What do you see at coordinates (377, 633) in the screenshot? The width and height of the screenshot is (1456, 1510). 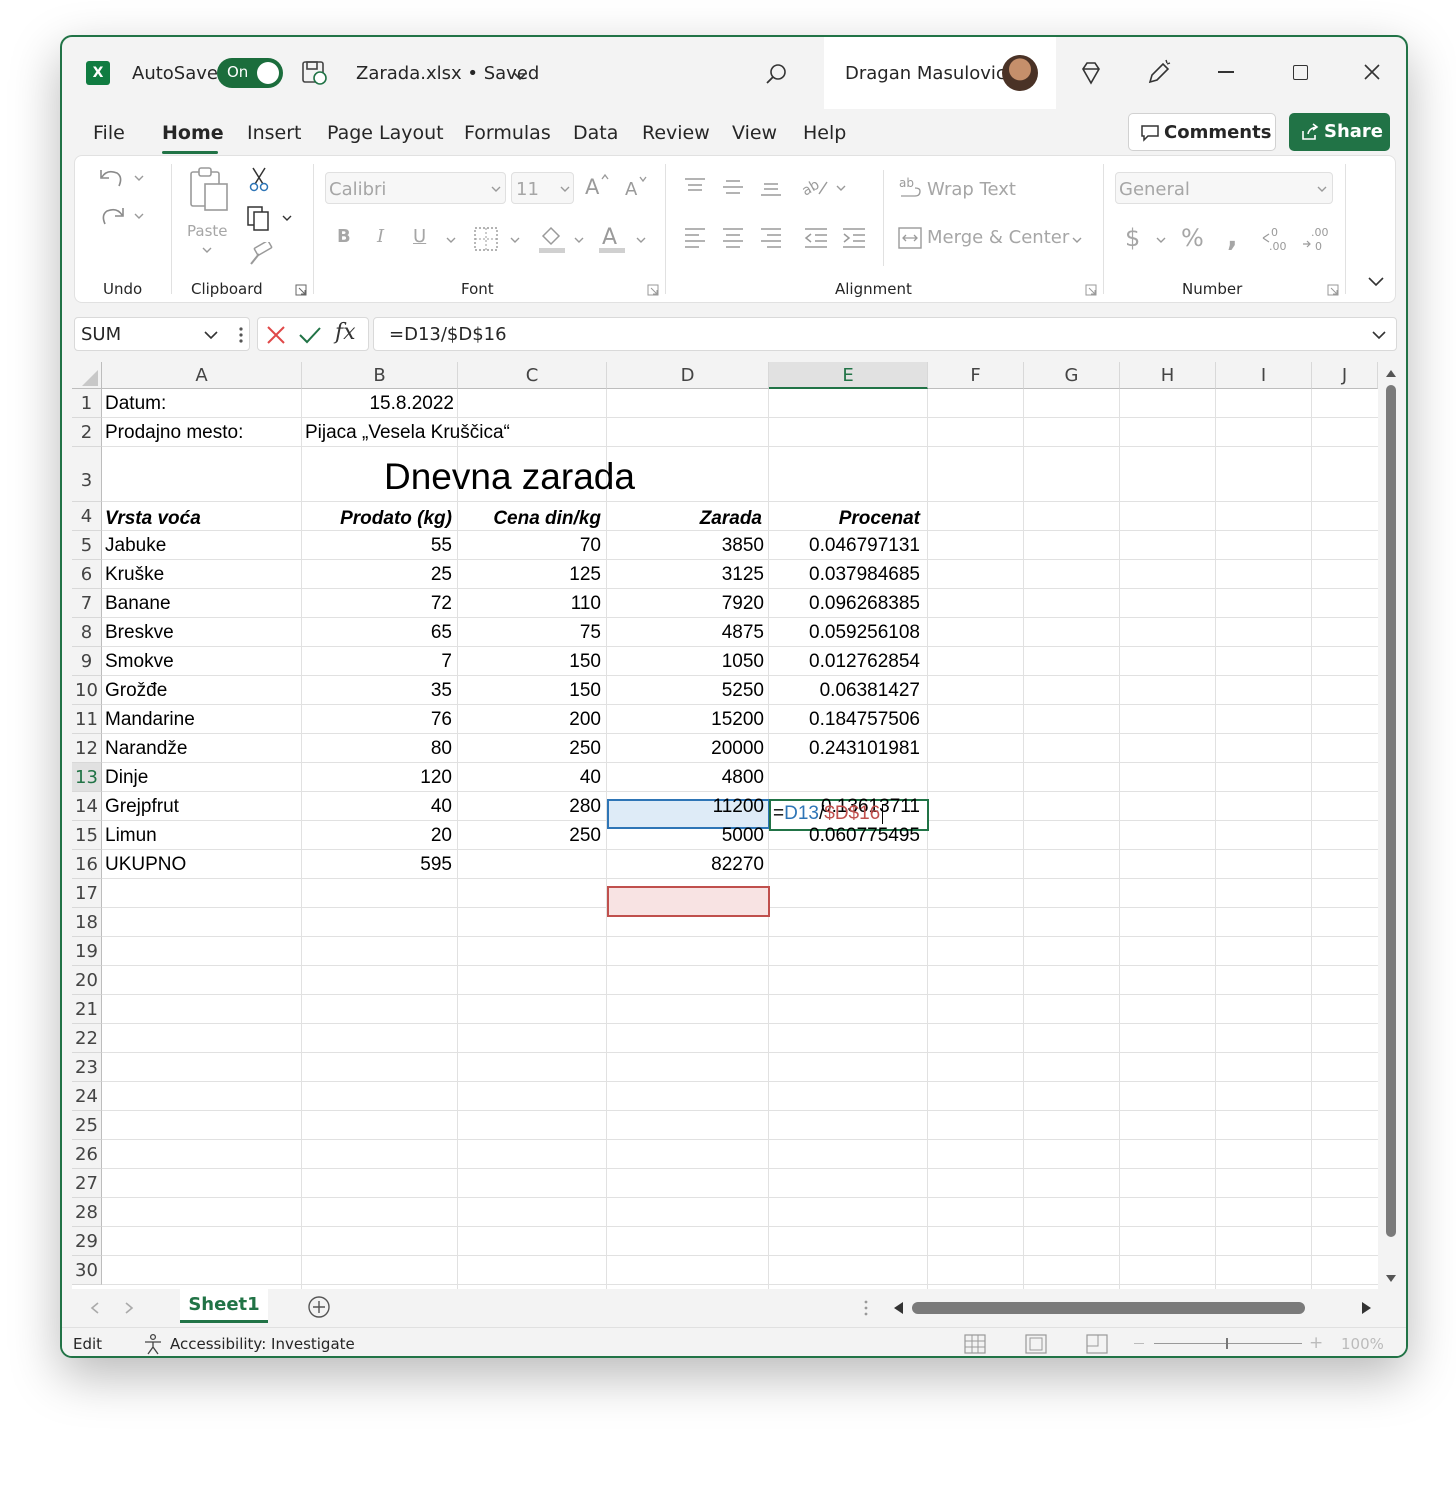 I see `cell-b8: 65` at bounding box center [377, 633].